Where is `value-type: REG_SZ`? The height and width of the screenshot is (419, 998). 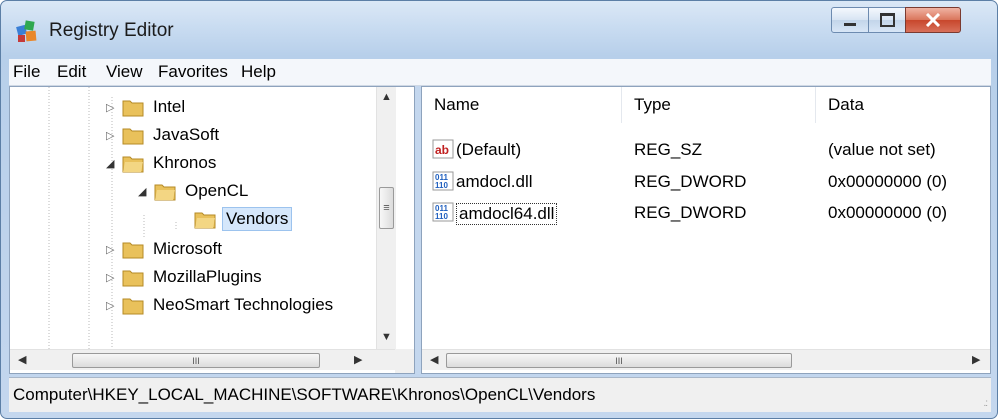
value-type: REG_SZ is located at coordinates (668, 149).